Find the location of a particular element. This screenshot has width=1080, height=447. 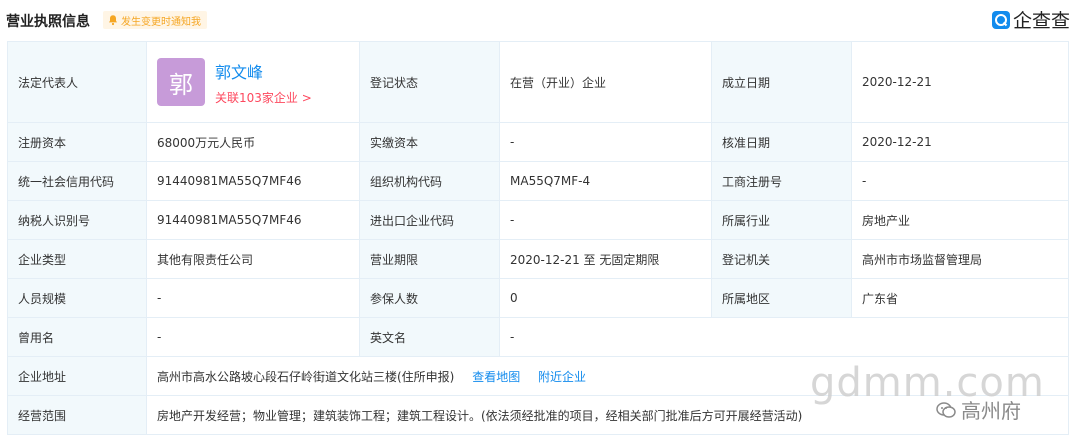

label-approval-date: 核准日期 is located at coordinates (781, 142).